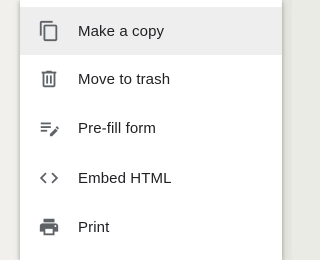 Image resolution: width=320 pixels, height=260 pixels. I want to click on code-brackets-icon, so click(49, 178).